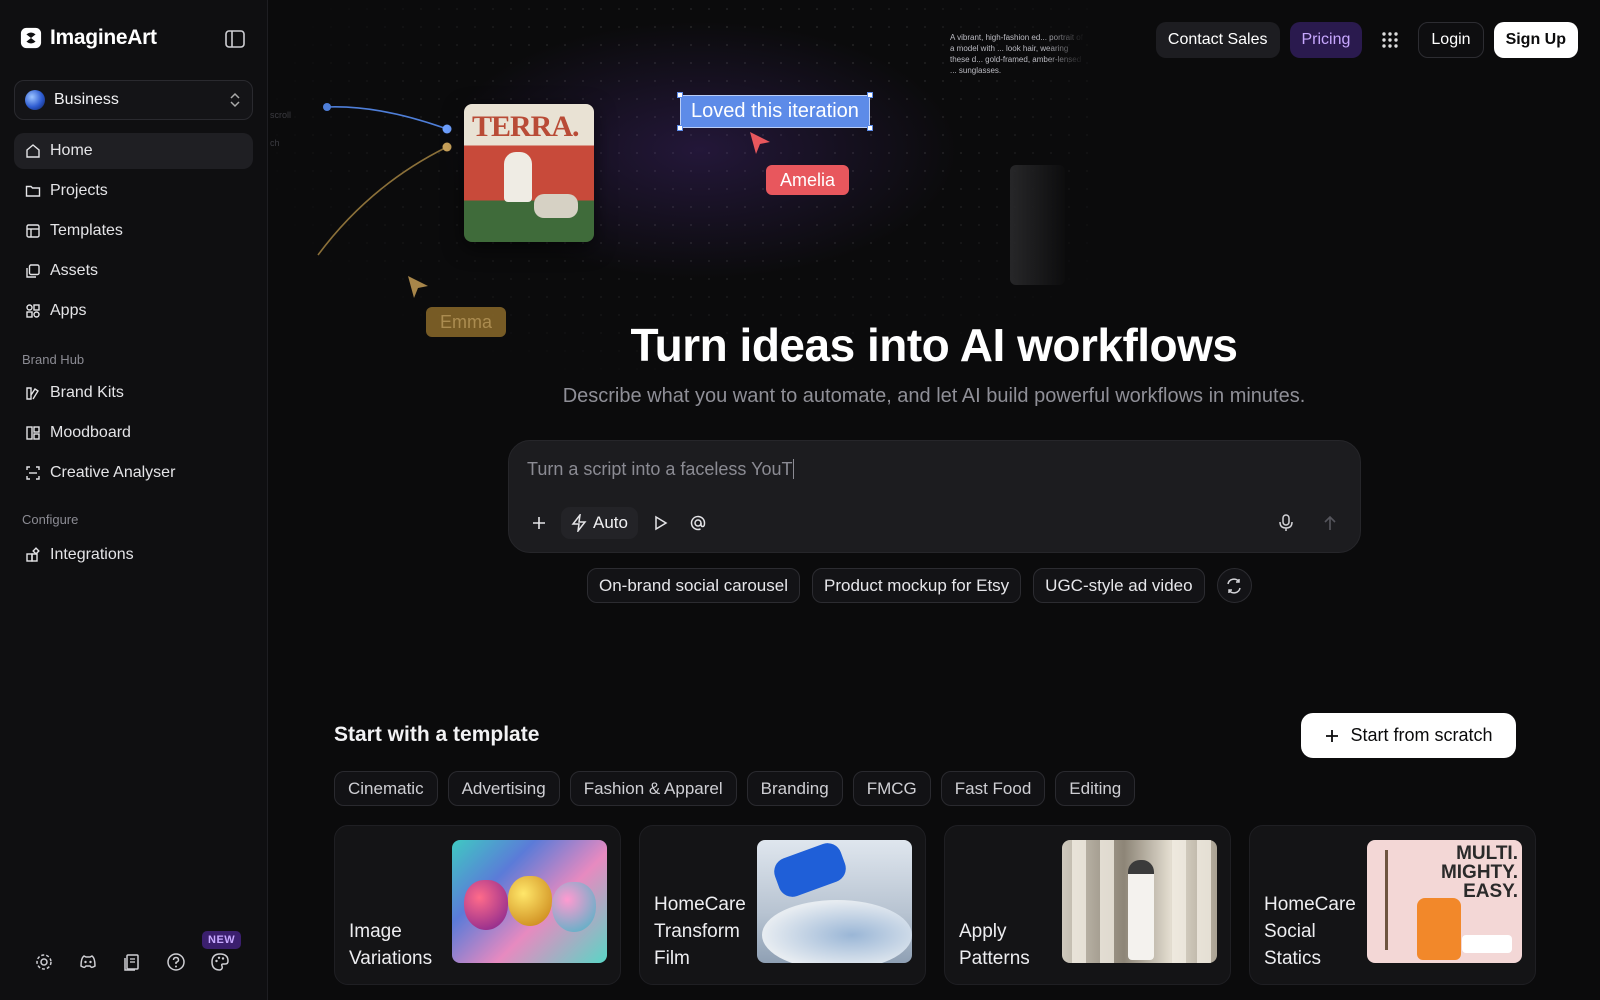 The height and width of the screenshot is (1000, 1600). Describe the element at coordinates (103, 37) in the screenshot. I see `brand-name: ImagineArt` at that location.